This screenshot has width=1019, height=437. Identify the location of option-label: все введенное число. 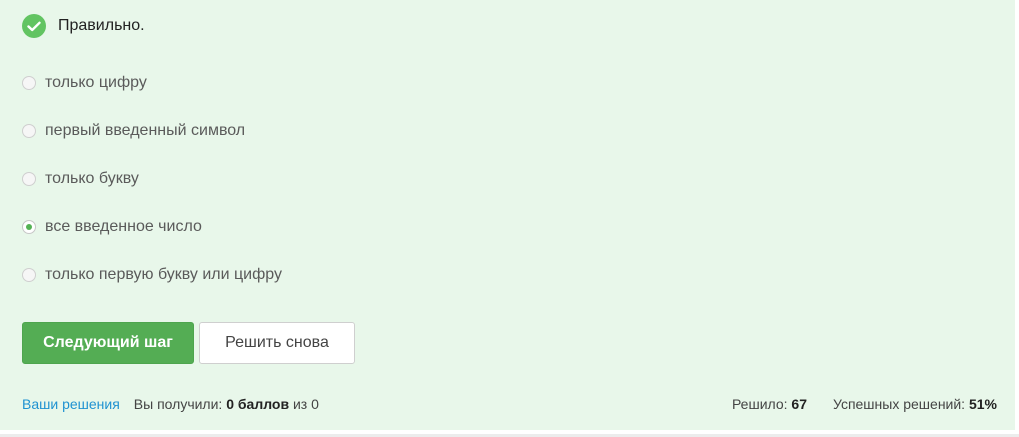
(123, 226).